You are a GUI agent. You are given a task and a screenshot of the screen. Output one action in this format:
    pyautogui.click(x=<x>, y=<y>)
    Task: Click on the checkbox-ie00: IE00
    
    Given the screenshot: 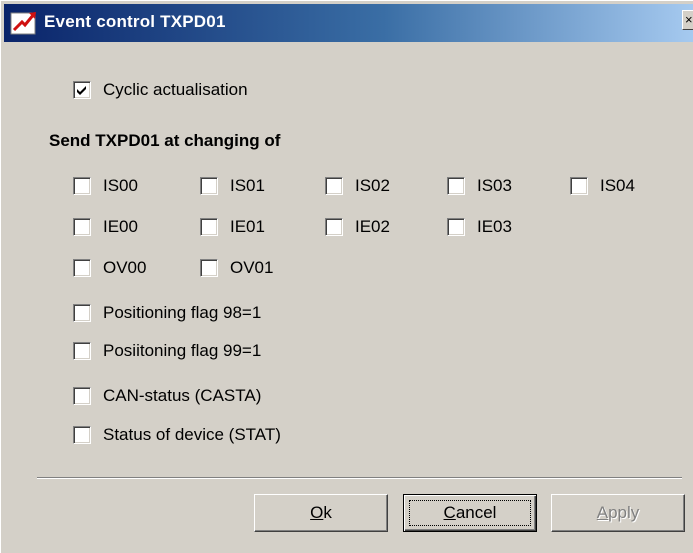 What is the action you would take?
    pyautogui.click(x=105, y=227)
    